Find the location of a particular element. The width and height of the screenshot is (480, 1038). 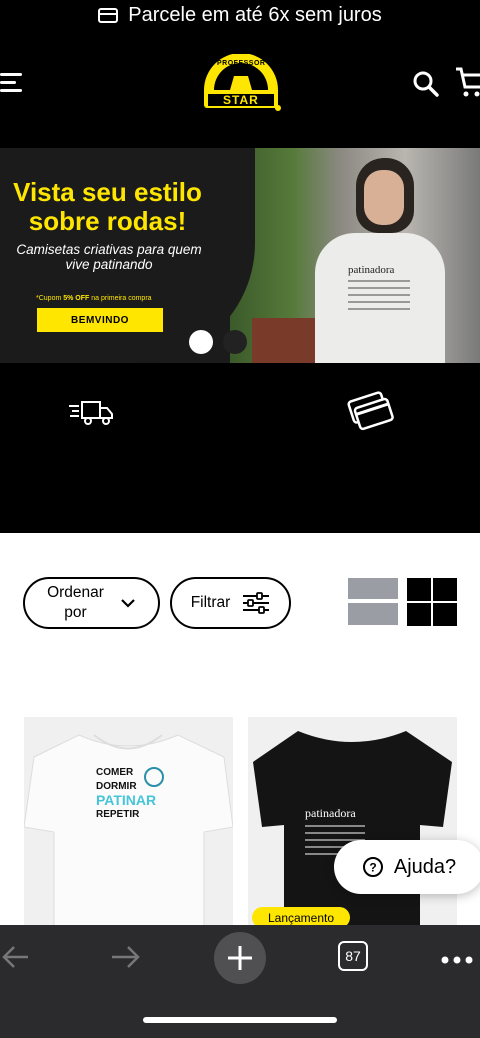

print-patinar: PATINAR is located at coordinates (126, 800).